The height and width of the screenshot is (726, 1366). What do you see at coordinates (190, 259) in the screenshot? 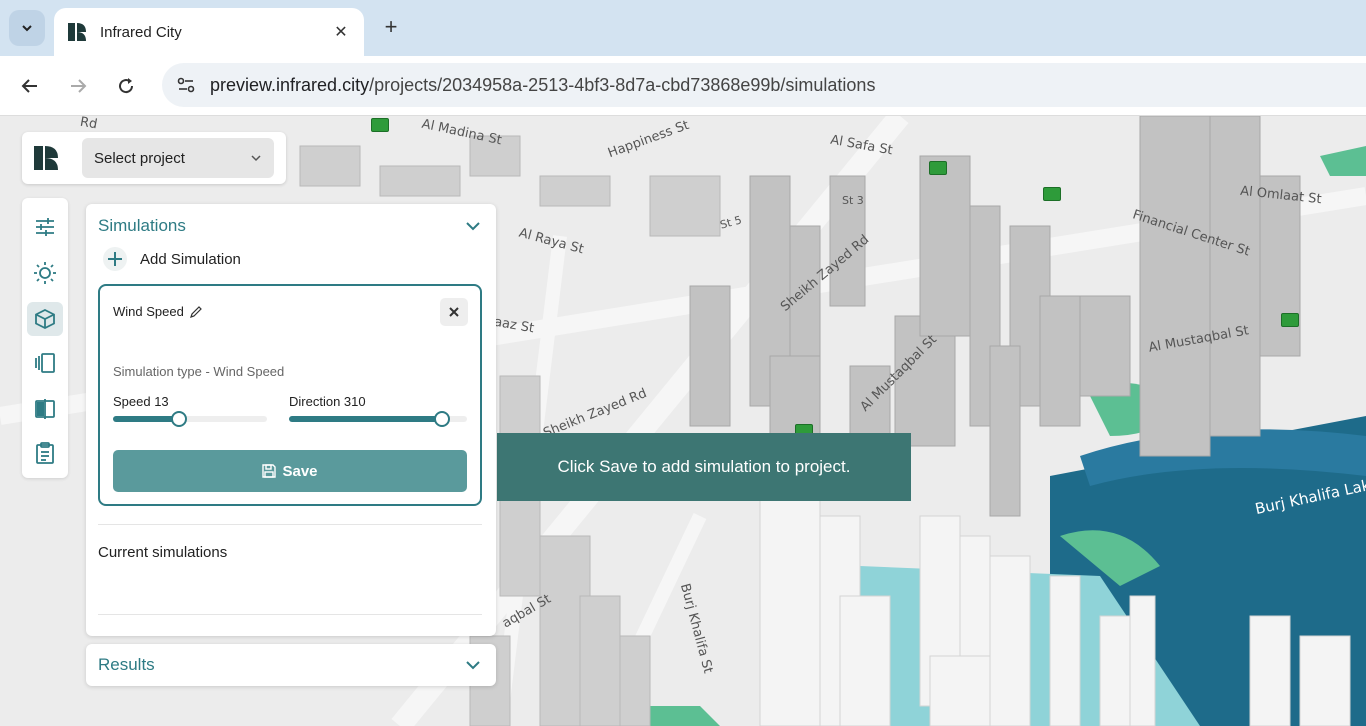
I see `add-simulation-label: Add Simulation` at bounding box center [190, 259].